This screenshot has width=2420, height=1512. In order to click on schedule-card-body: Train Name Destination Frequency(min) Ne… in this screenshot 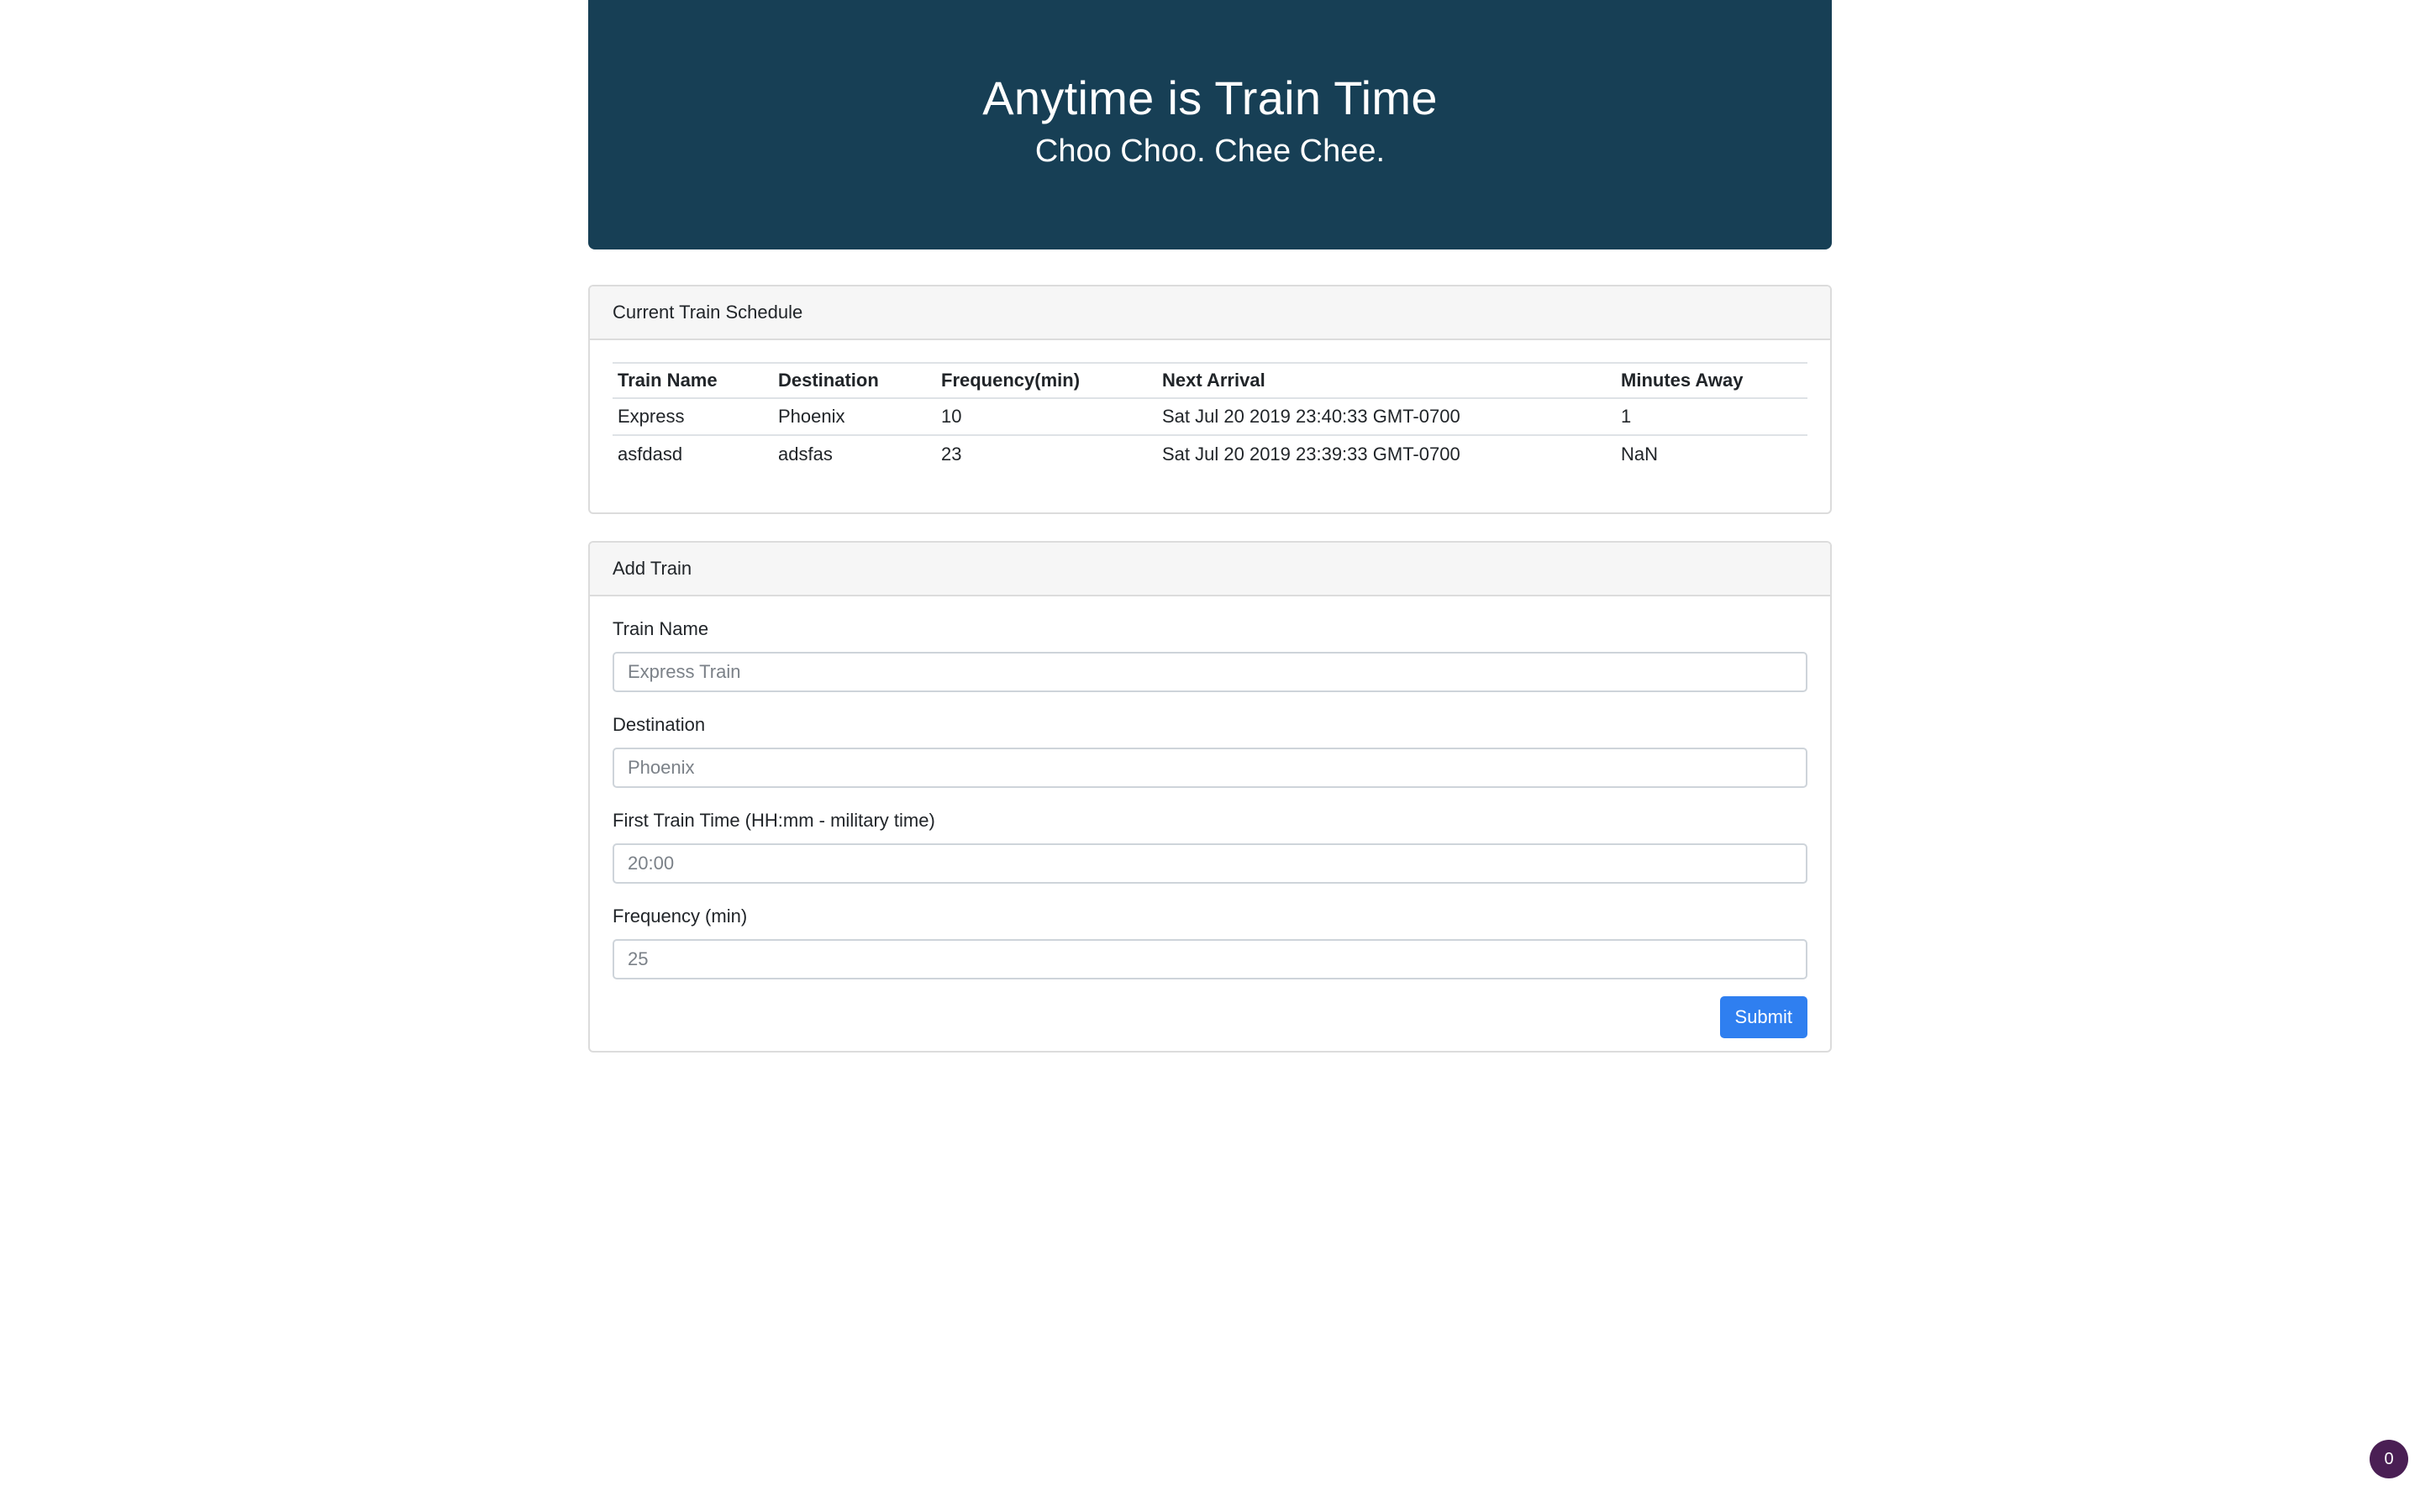, I will do `click(1210, 406)`.